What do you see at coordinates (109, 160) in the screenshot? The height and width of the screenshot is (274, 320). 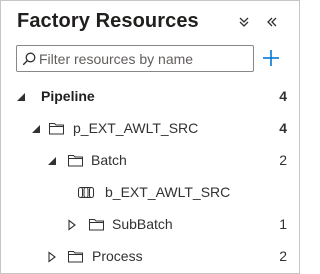 I see `tree-item-label: Batch` at bounding box center [109, 160].